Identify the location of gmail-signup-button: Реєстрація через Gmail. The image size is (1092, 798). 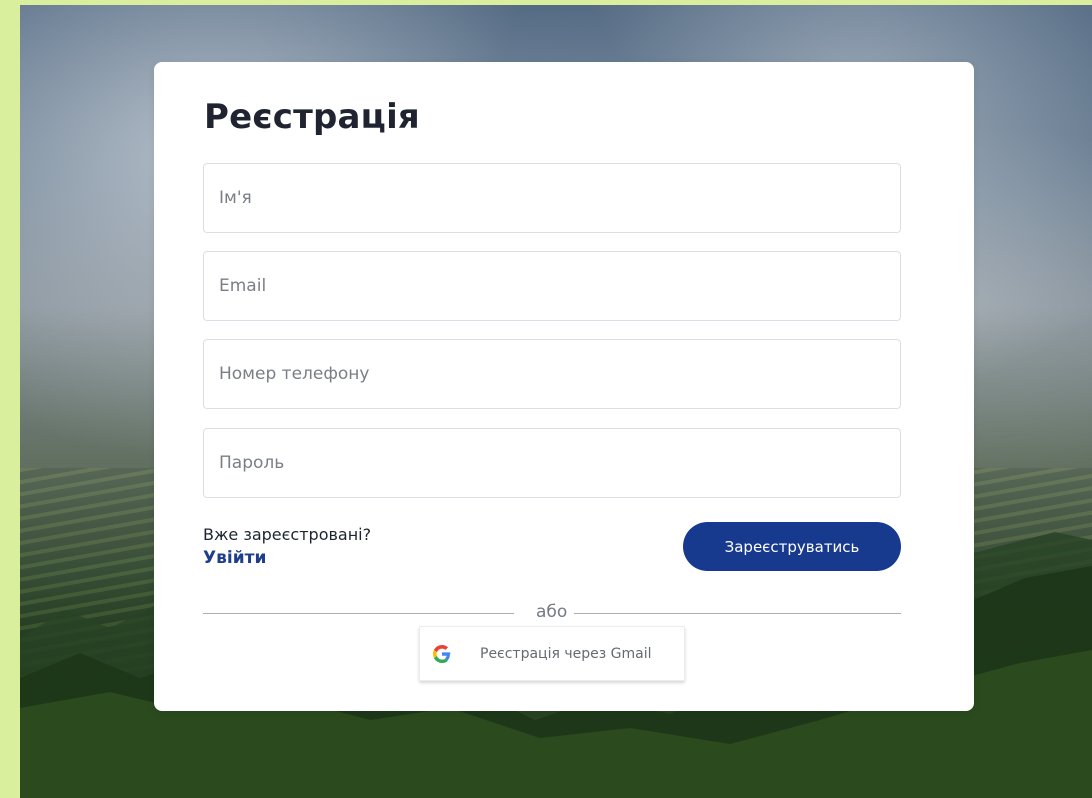
(552, 653).